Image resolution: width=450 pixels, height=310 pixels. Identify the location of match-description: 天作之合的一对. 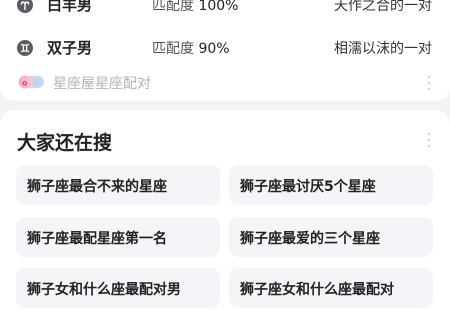
(383, 7).